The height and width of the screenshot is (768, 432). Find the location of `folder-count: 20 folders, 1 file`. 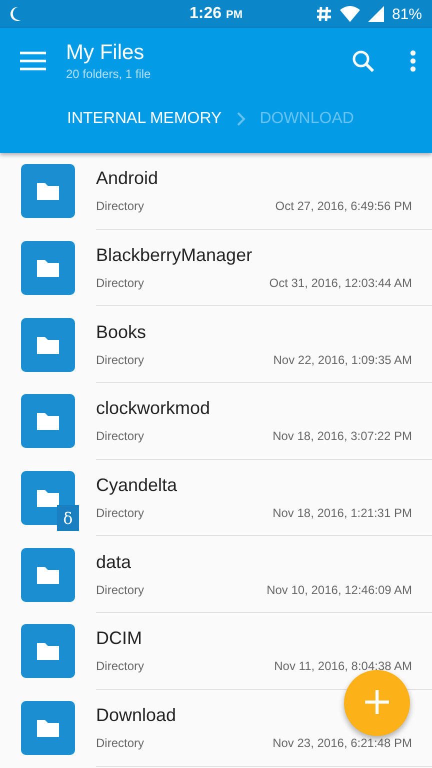

folder-count: 20 folders, 1 file is located at coordinates (108, 74).